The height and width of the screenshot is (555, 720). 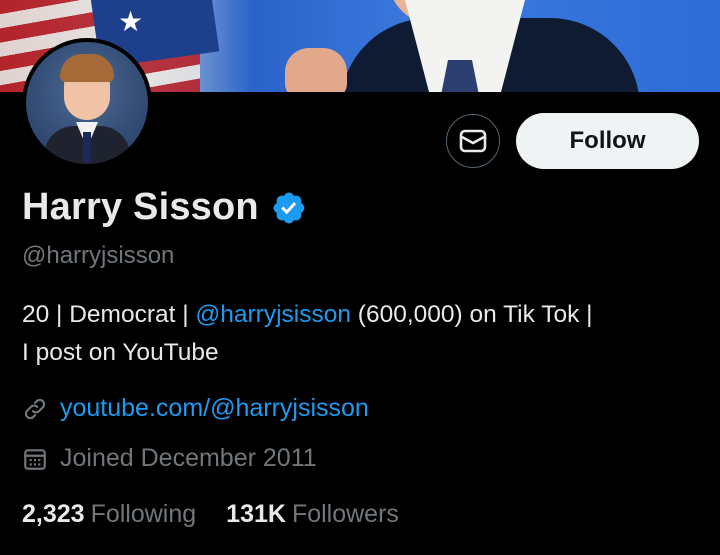 I want to click on following-label: Following, so click(x=144, y=514).